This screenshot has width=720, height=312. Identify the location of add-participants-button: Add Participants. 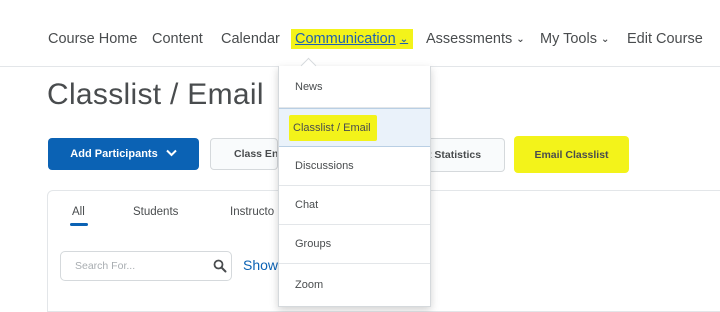
(123, 154).